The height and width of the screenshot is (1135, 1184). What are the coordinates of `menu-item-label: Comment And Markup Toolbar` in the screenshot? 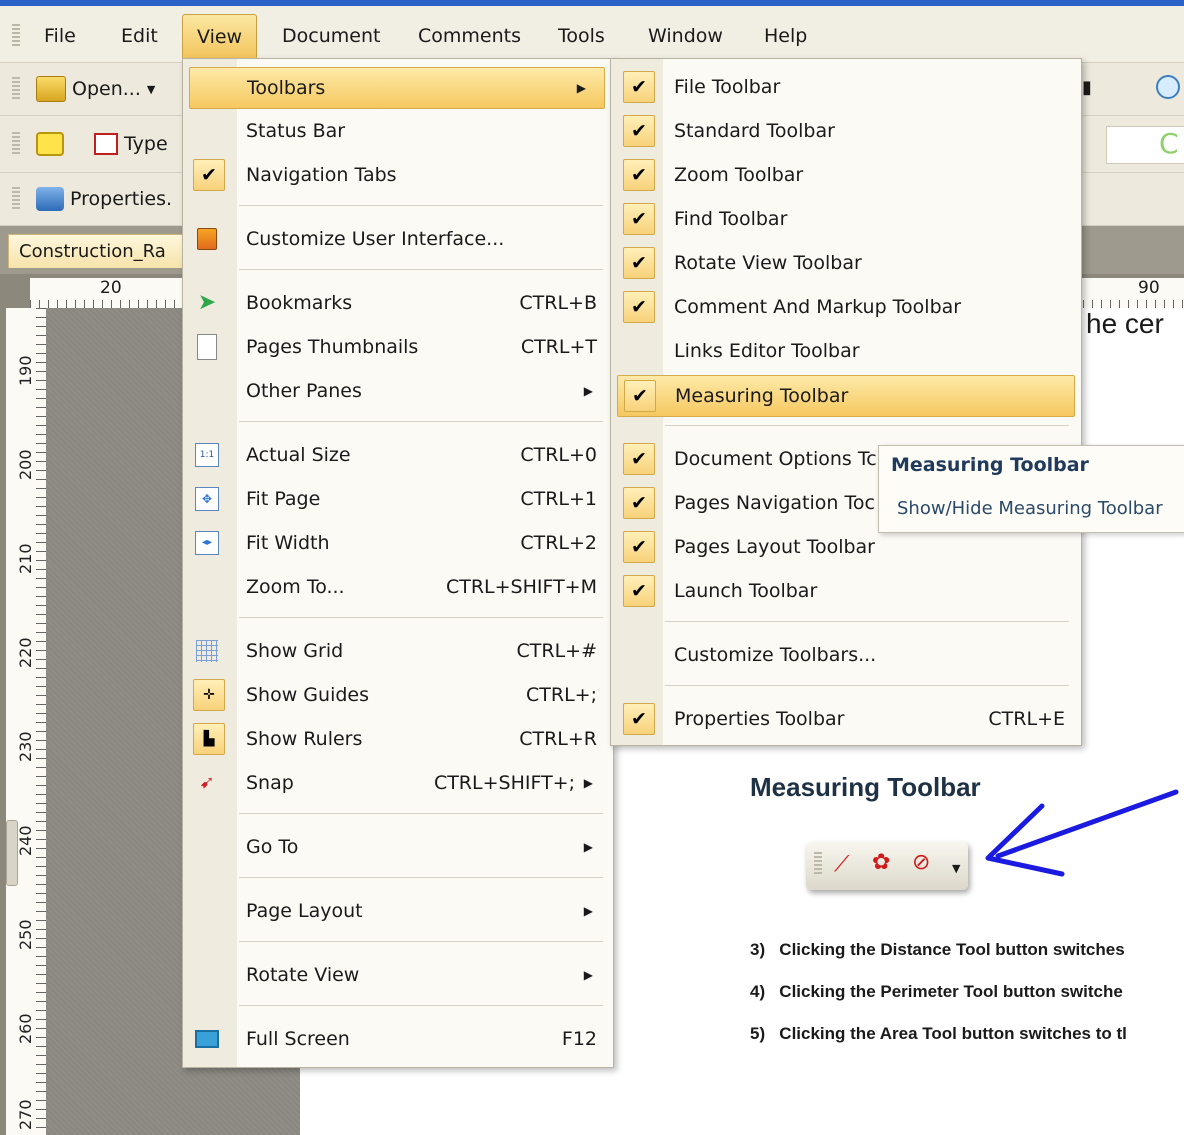 It's located at (818, 307).